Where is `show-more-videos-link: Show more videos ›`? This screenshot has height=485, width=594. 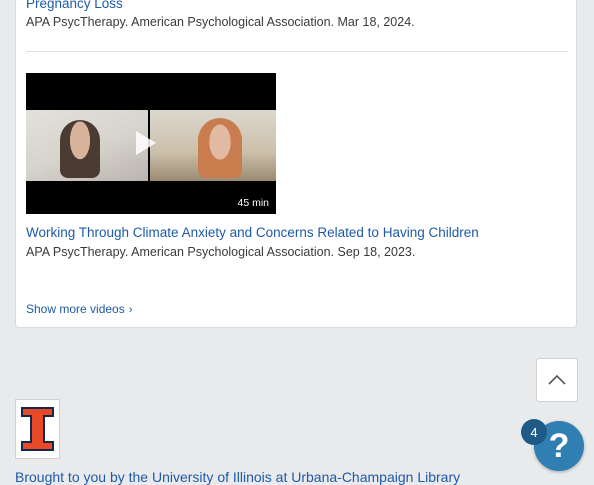
show-more-videos-link: Show more videos › is located at coordinates (79, 309).